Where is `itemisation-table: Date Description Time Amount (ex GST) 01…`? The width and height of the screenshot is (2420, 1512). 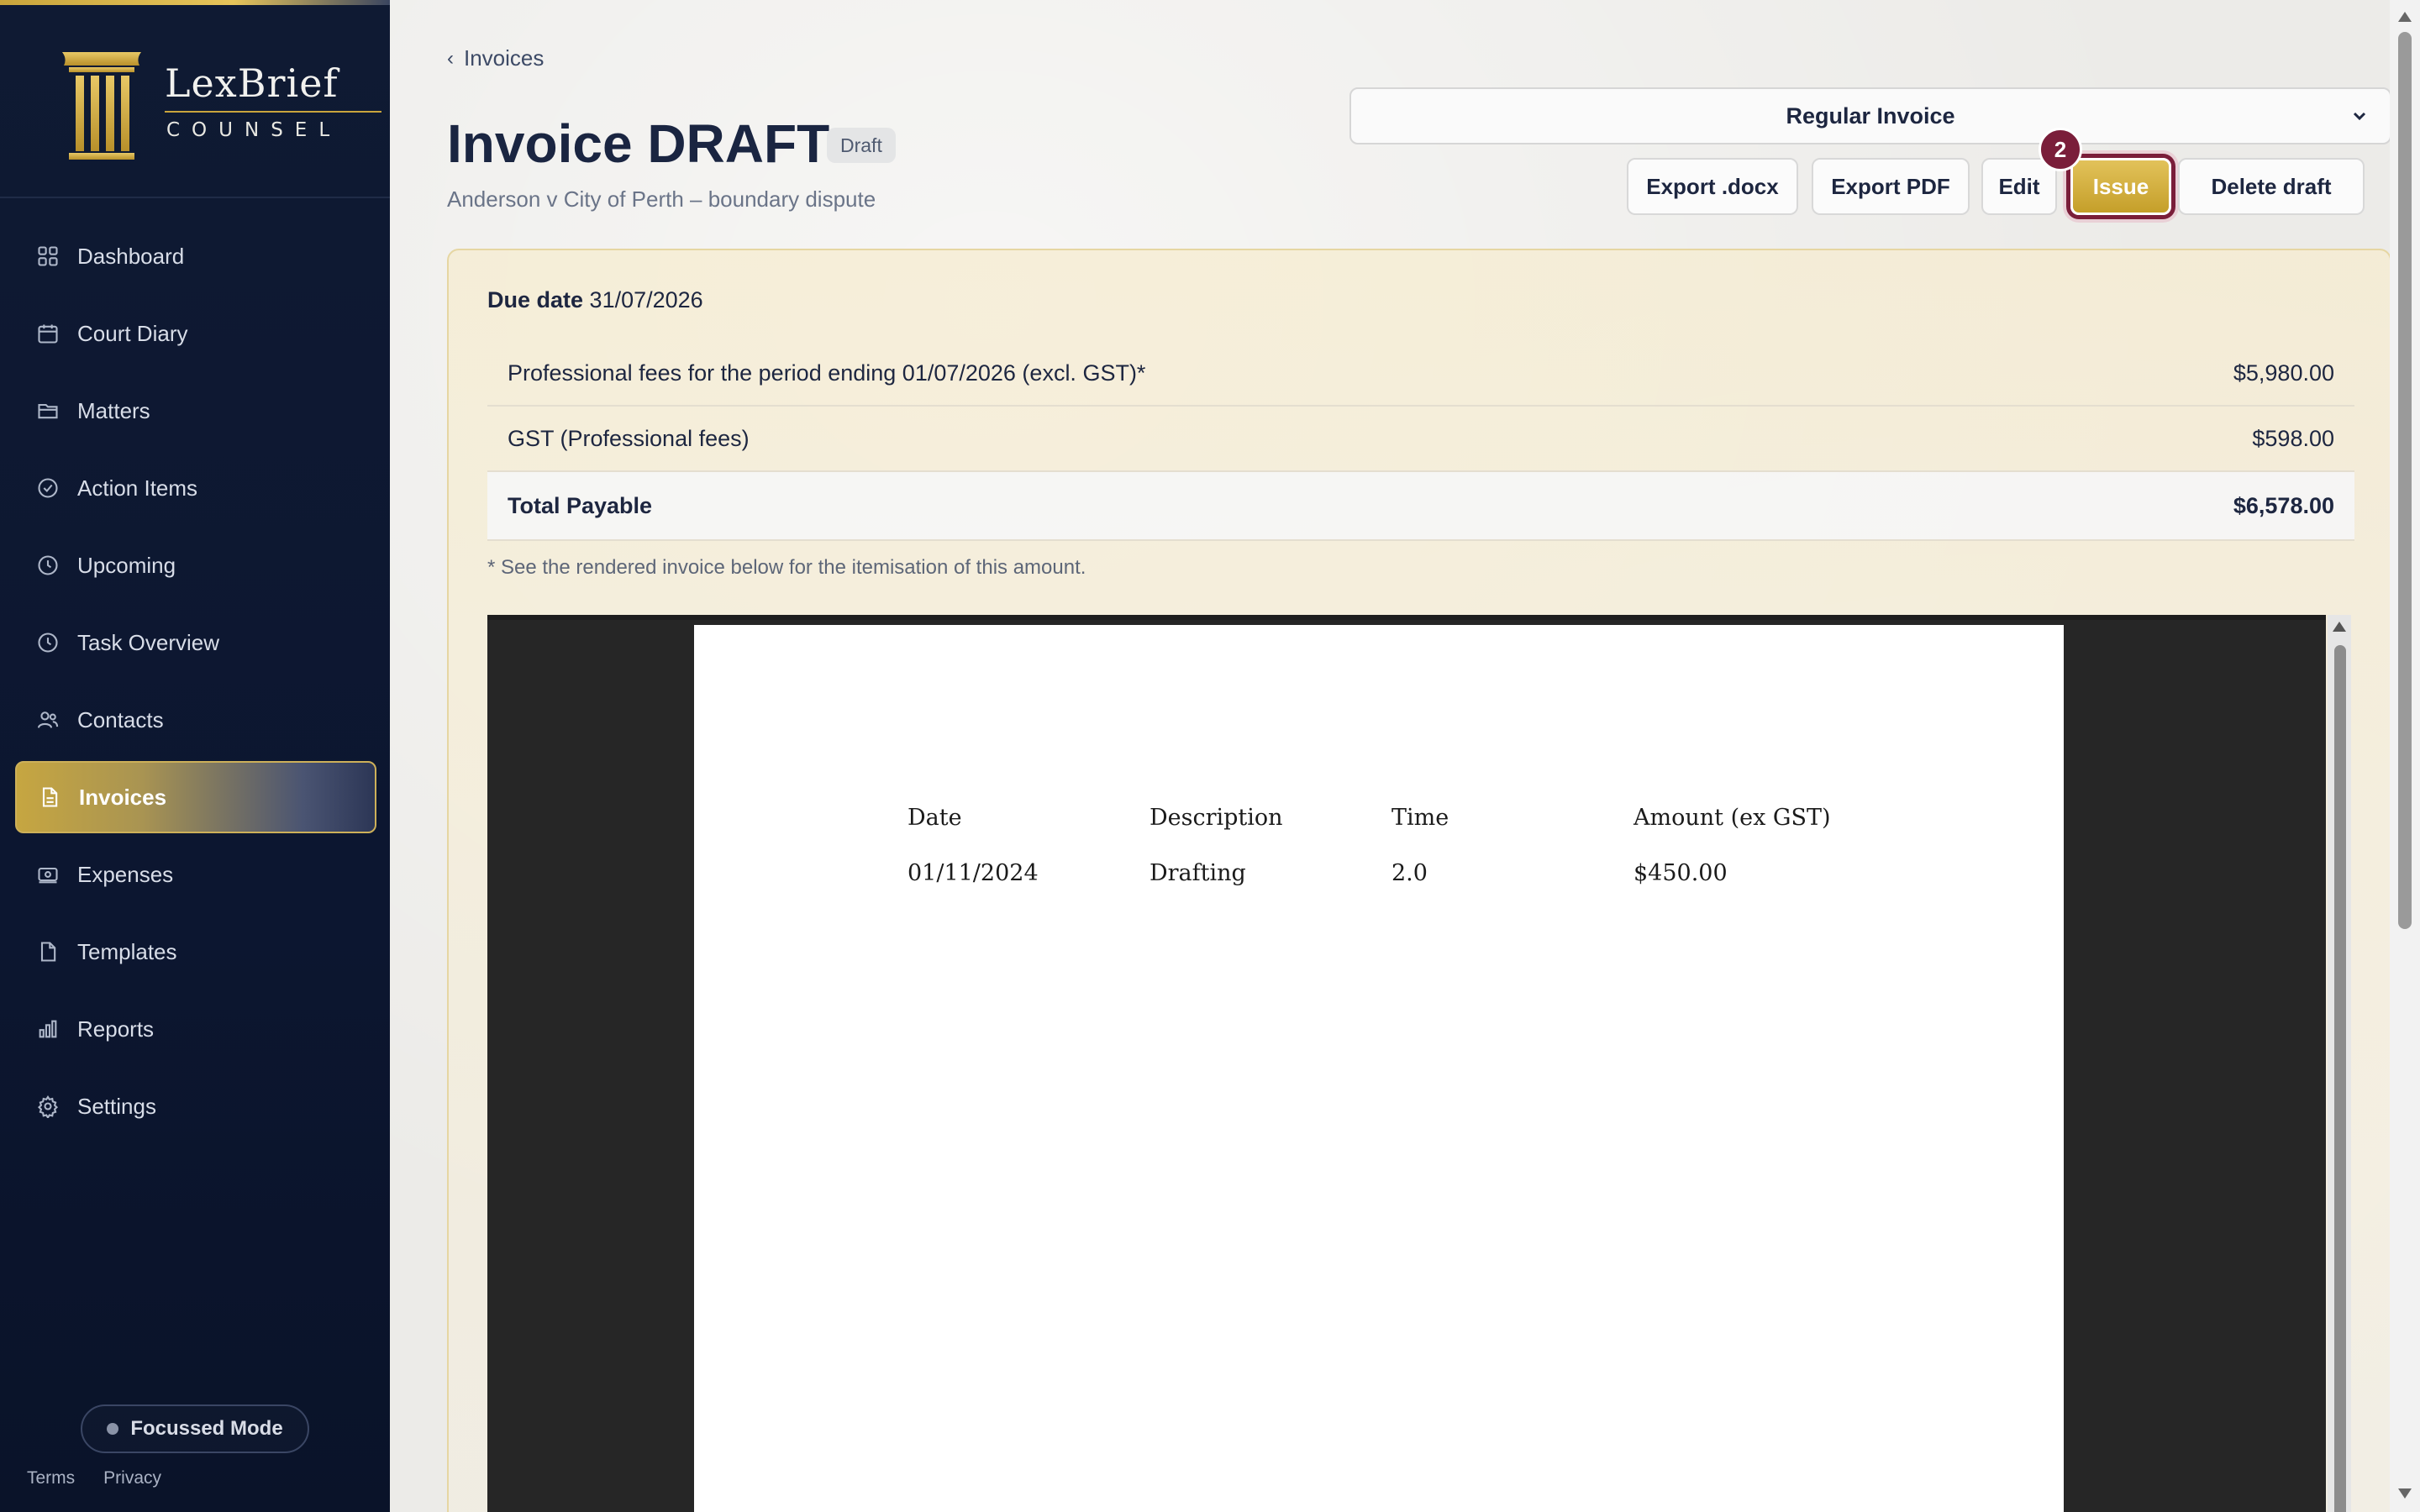
itemisation-table: Date Description Time Amount (ex GST) 01… is located at coordinates (1397, 845).